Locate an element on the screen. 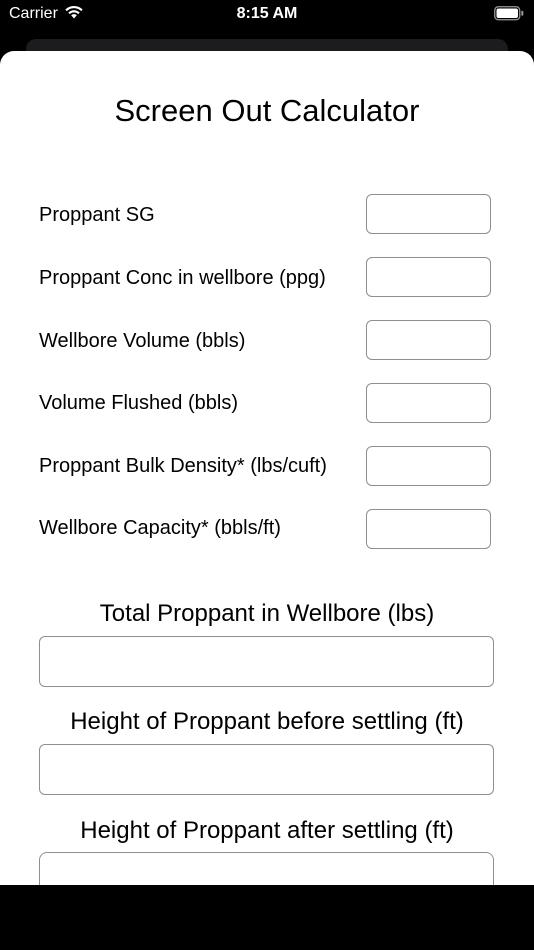 The width and height of the screenshot is (534, 950). volume-flushed-label: Volume Flushed (bbls) is located at coordinates (138, 403).